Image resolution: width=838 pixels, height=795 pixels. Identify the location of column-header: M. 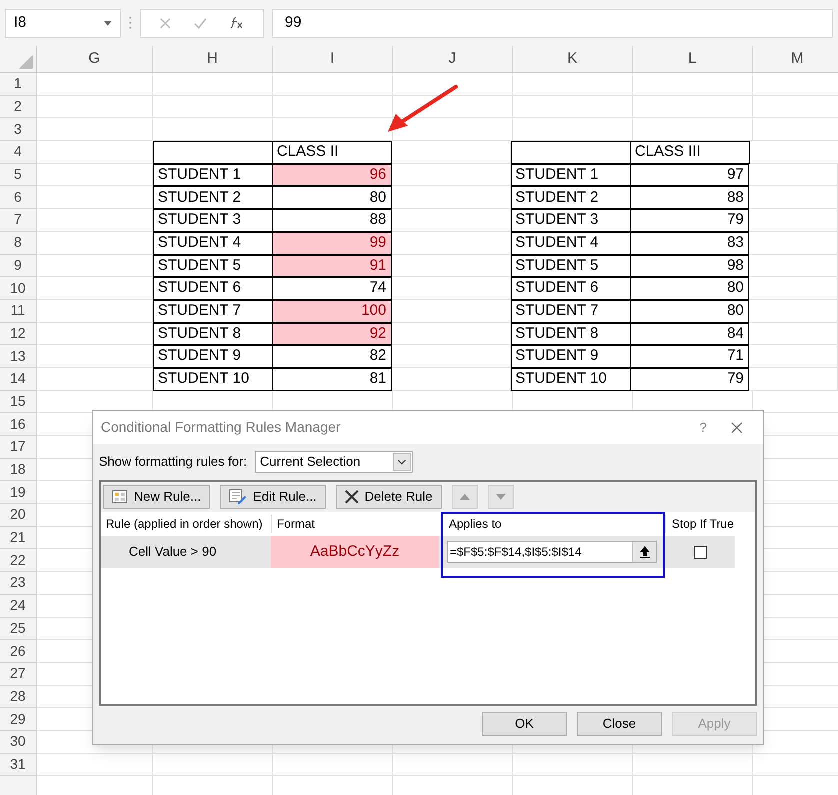
(795, 59).